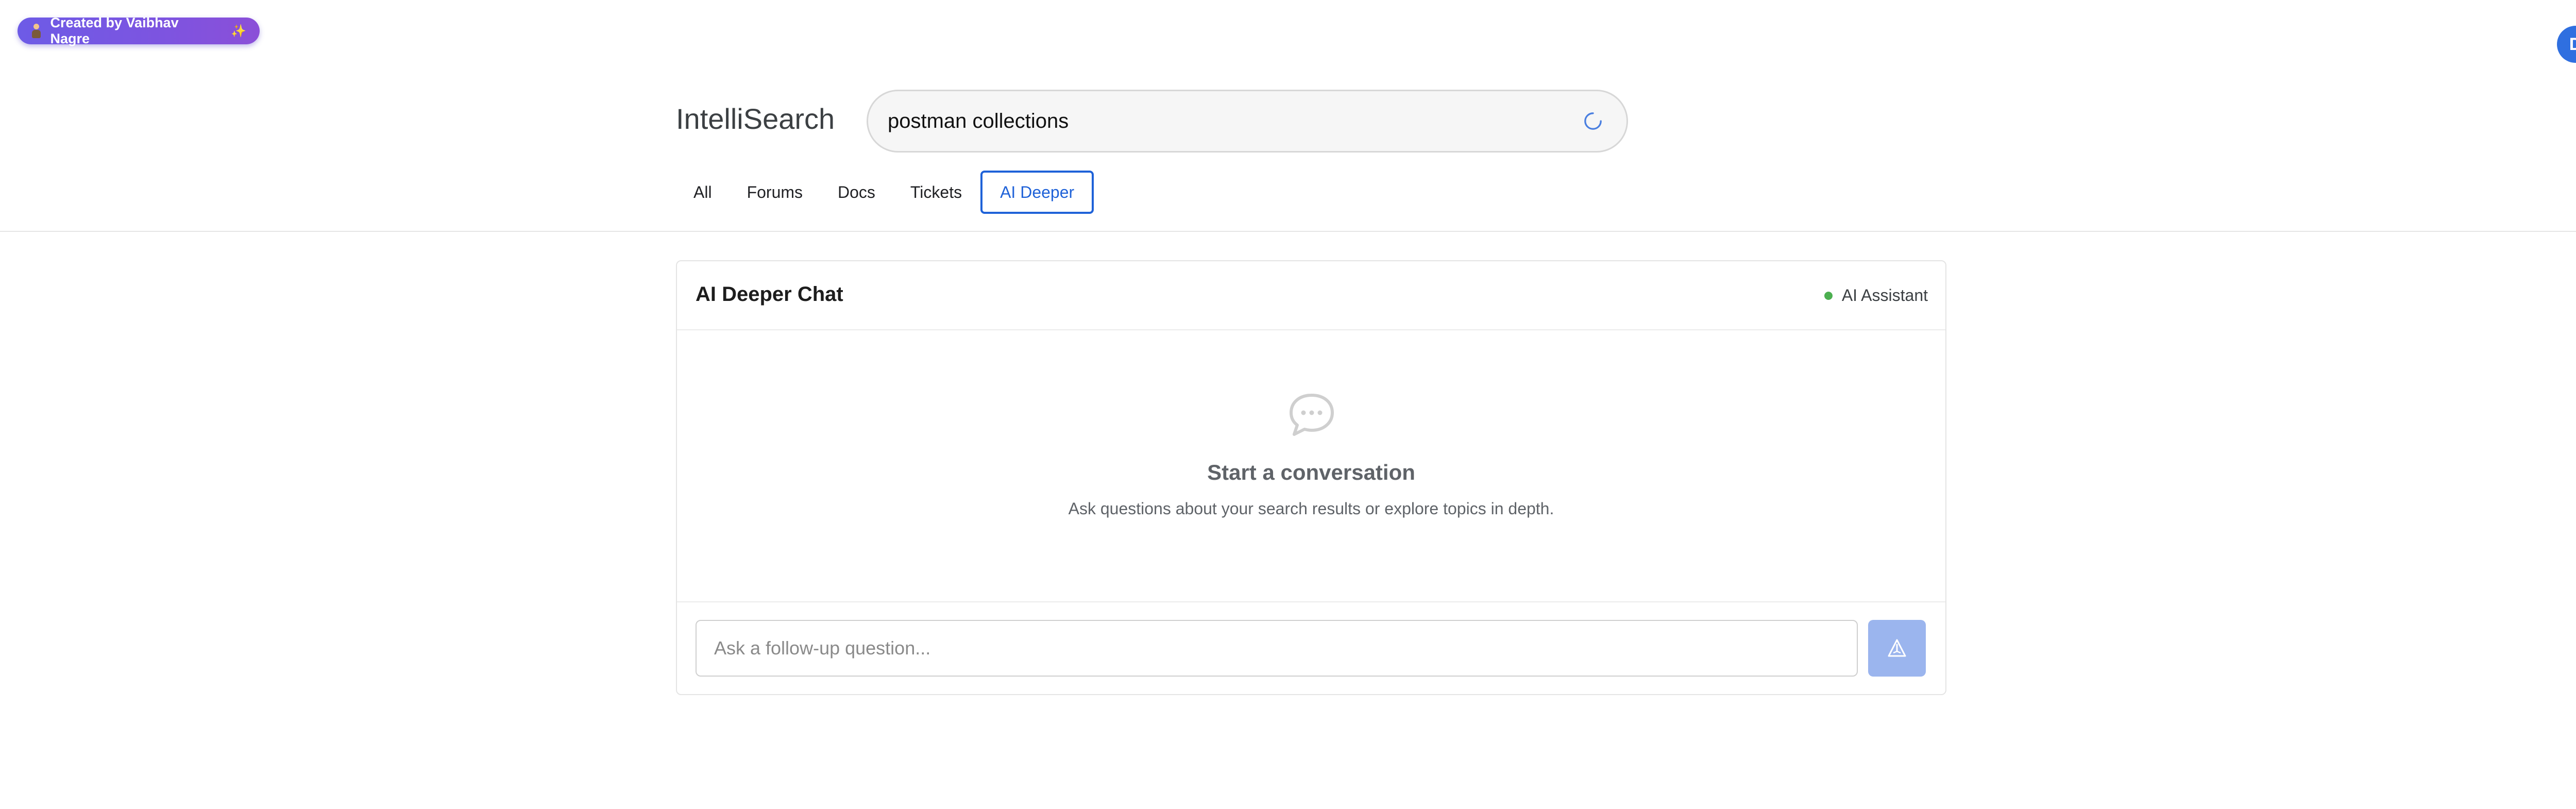  What do you see at coordinates (1311, 472) in the screenshot?
I see `empty-state-title: Start a conversation` at bounding box center [1311, 472].